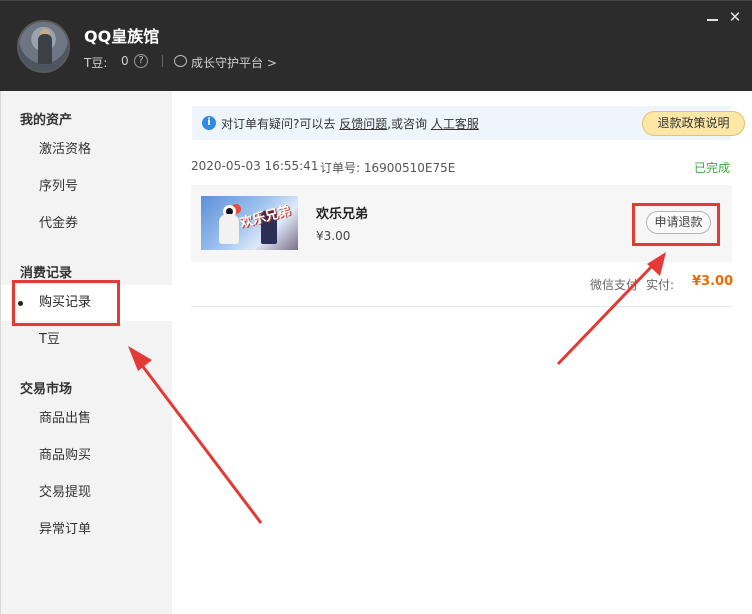 The width and height of the screenshot is (752, 614). I want to click on sidebar-item-withdraw: 交易提现, so click(87, 493).